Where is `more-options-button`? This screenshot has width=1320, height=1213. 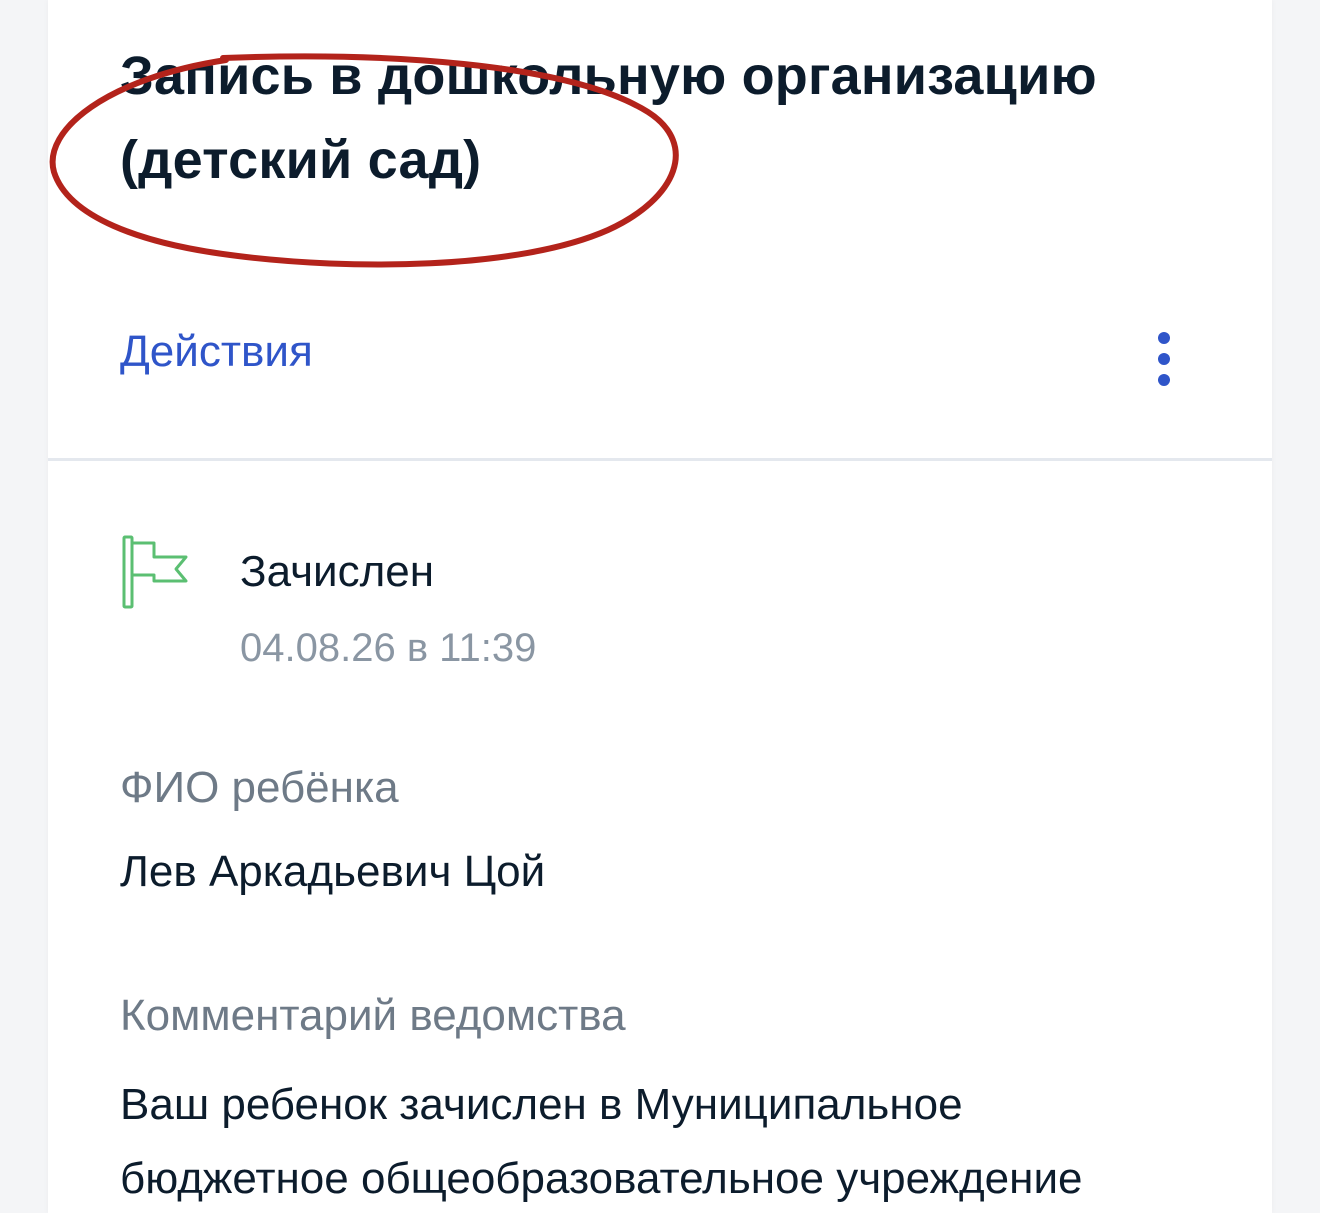 more-options-button is located at coordinates (1164, 356).